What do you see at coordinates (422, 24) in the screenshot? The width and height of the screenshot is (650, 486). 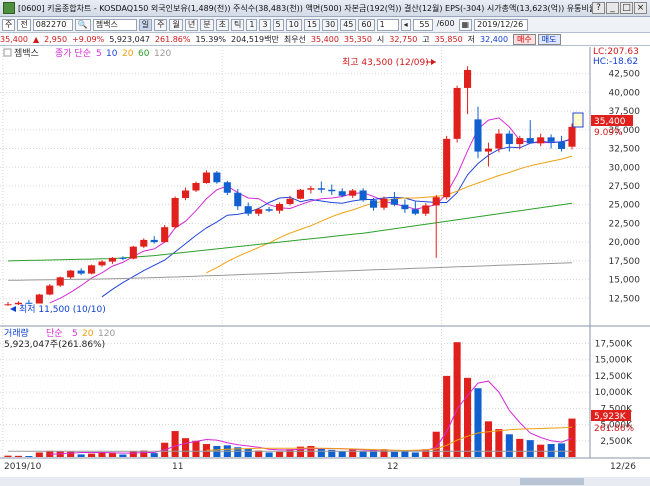 I see `count-input: 55` at bounding box center [422, 24].